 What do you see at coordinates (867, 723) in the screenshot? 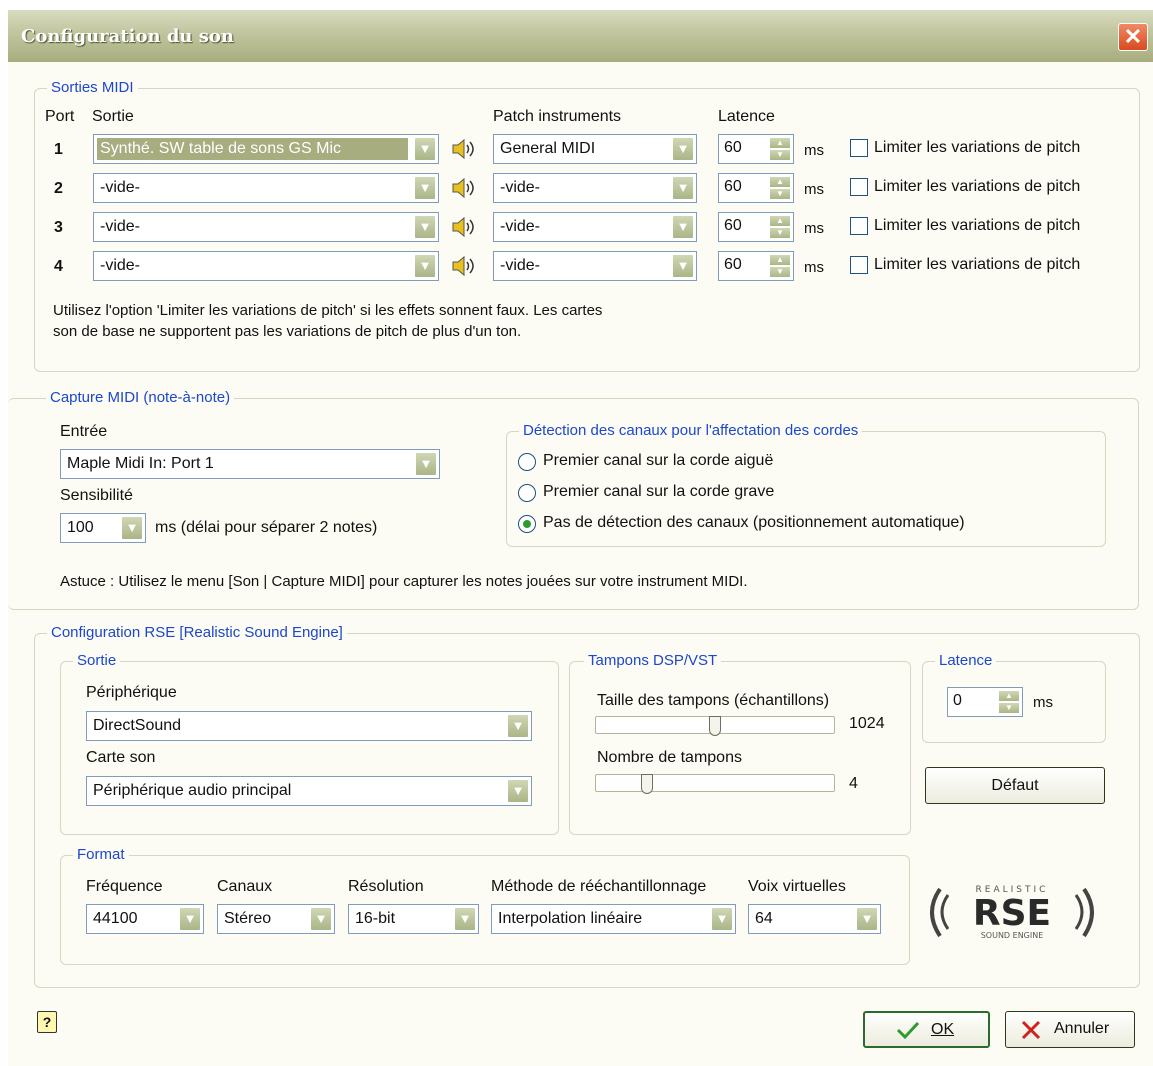
I see `buffer-size-value: 1024` at bounding box center [867, 723].